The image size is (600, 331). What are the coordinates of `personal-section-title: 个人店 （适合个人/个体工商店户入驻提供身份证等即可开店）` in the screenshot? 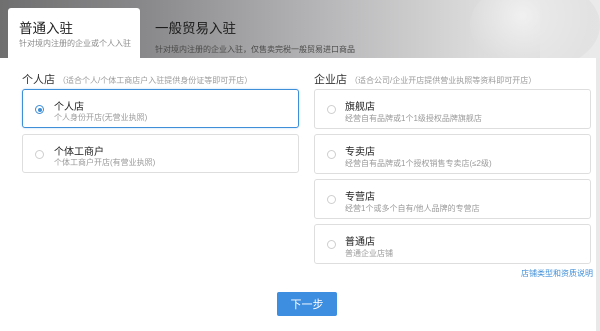 It's located at (137, 79).